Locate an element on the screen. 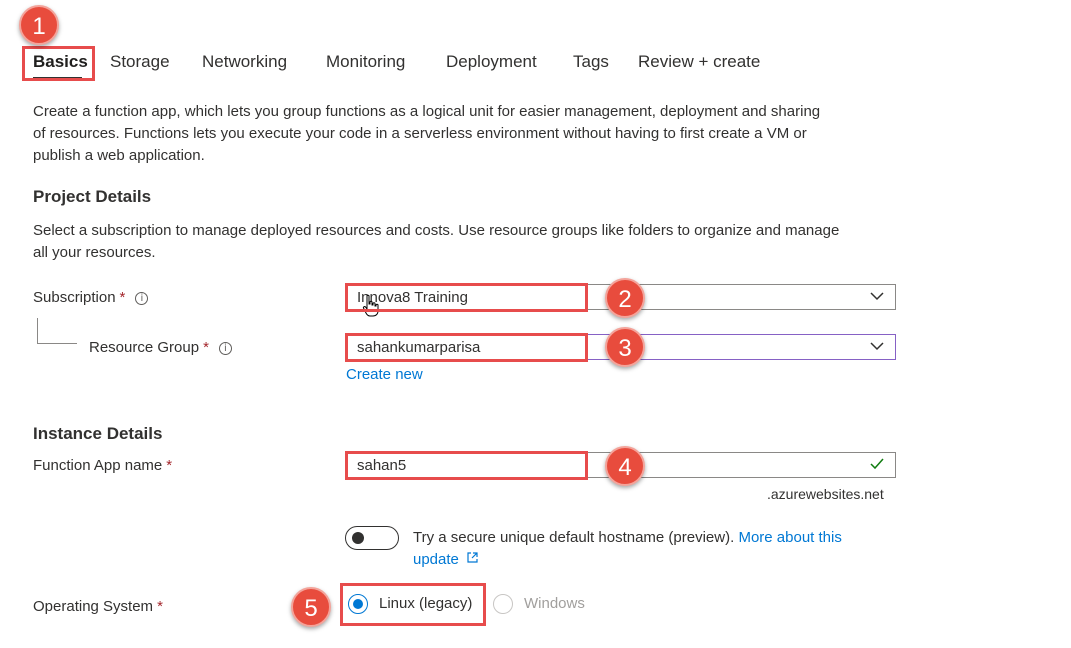 The width and height of the screenshot is (1071, 648). function-app-name-label: Function App name * is located at coordinates (102, 465).